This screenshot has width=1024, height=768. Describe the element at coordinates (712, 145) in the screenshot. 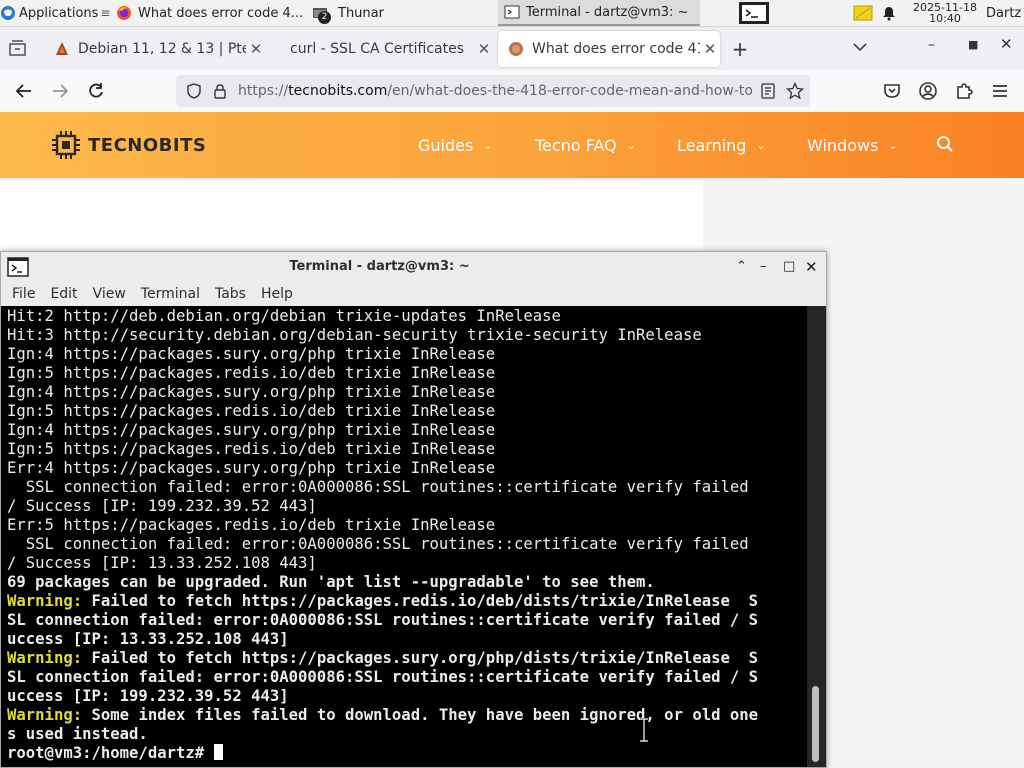

I see `site-nav-label: Learning` at that location.